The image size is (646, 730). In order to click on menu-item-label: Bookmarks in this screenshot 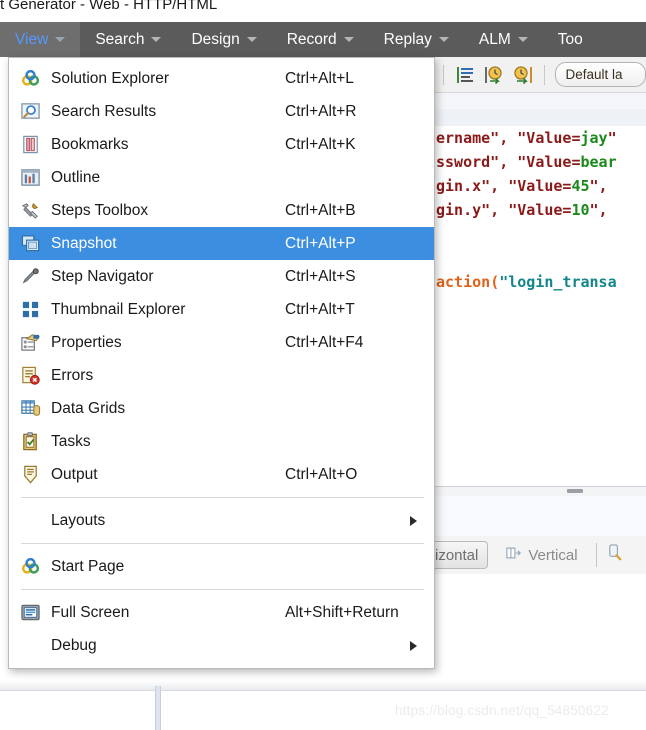, I will do `click(90, 144)`.